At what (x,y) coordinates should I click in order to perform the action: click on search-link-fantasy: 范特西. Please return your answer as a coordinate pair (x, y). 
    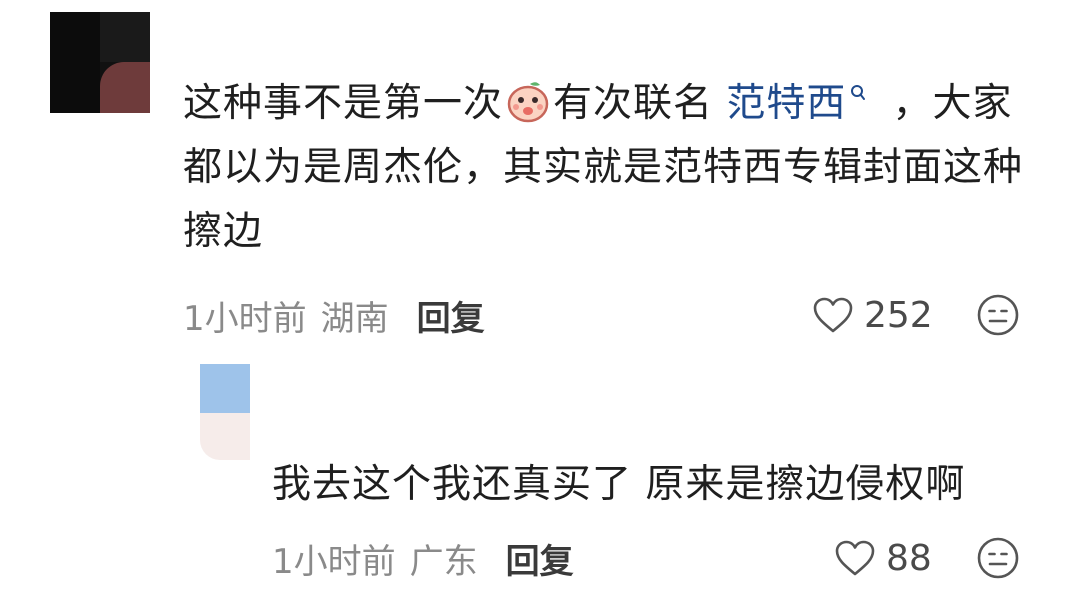
    Looking at the image, I should click on (786, 103).